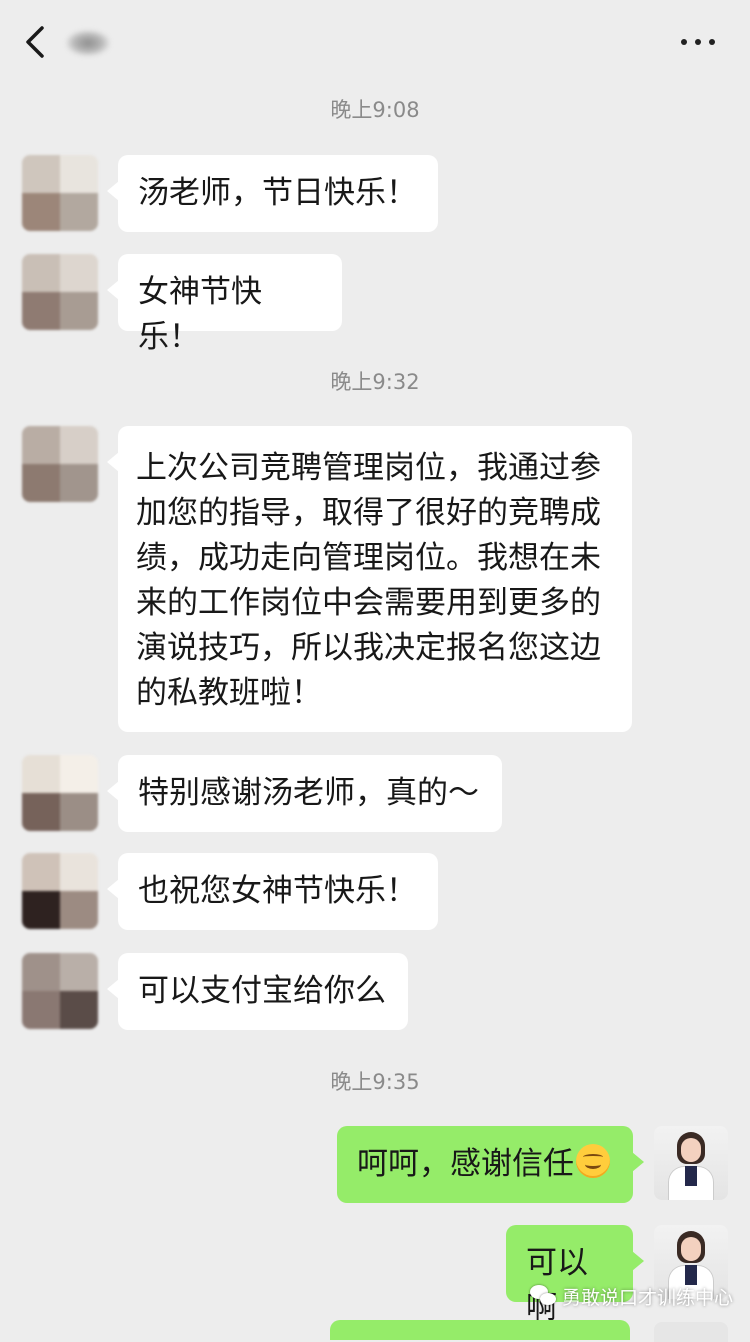 This screenshot has height=1342, width=750. I want to click on message-bubble-incoming: 也祝您女神节快乐！, so click(272, 891).